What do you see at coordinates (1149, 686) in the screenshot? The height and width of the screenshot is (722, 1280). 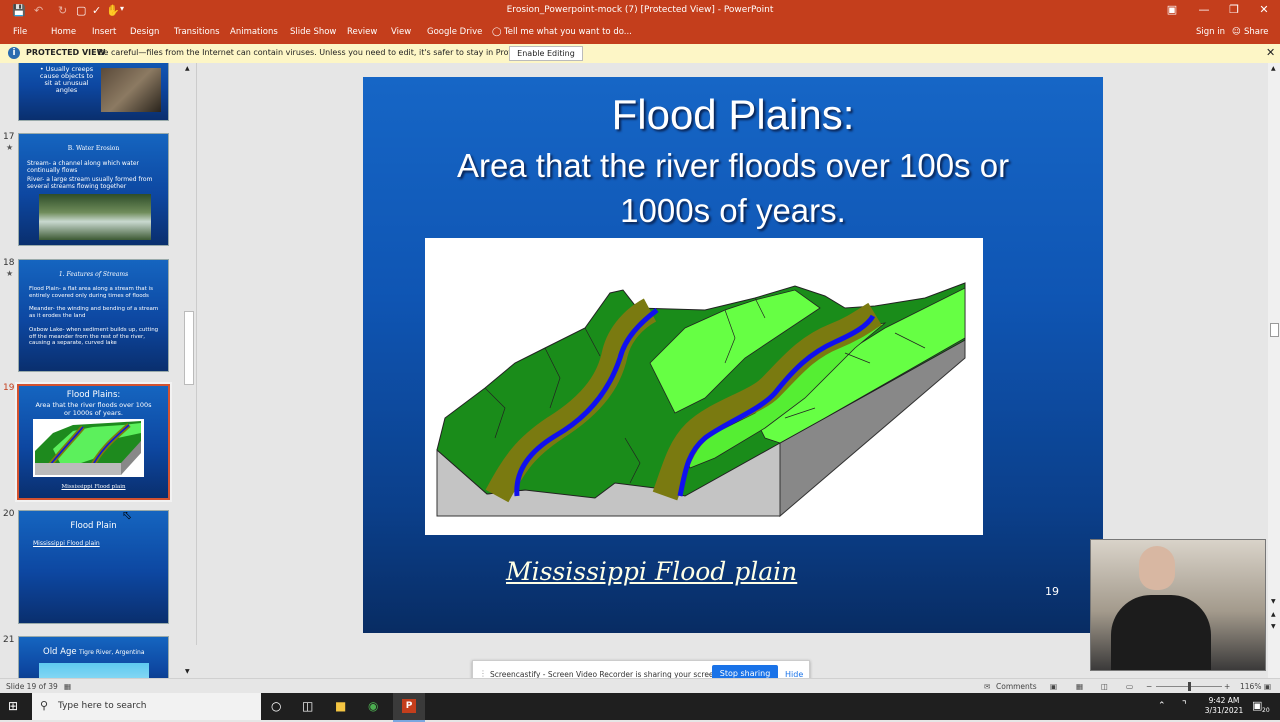 I see `zoom-out-icon: −` at bounding box center [1149, 686].